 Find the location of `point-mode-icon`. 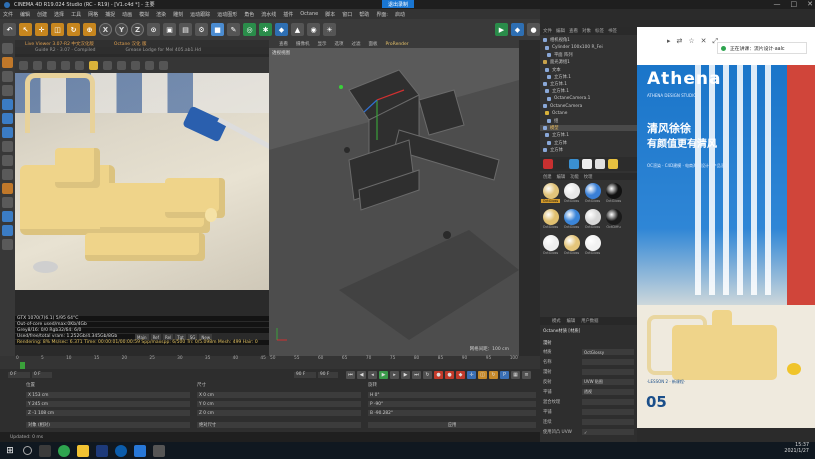

point-mode-icon is located at coordinates (7, 104).